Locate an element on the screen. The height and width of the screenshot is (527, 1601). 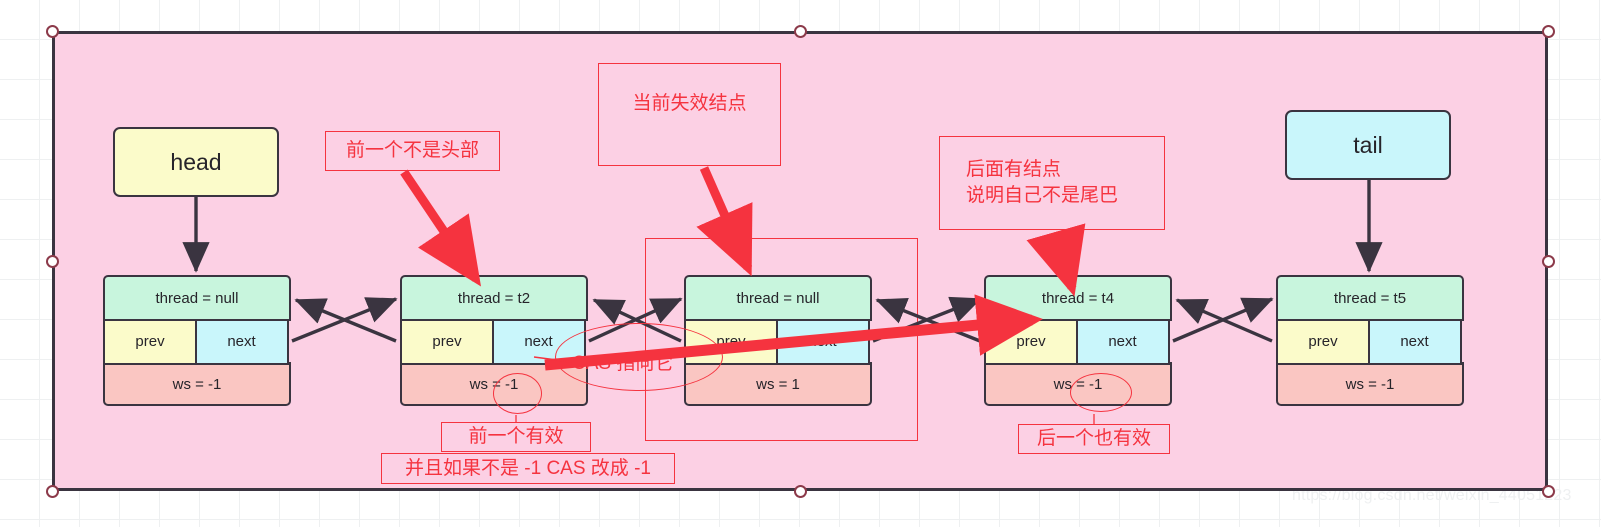
node-1-thread-label: thread = null is located at coordinates (197, 298).